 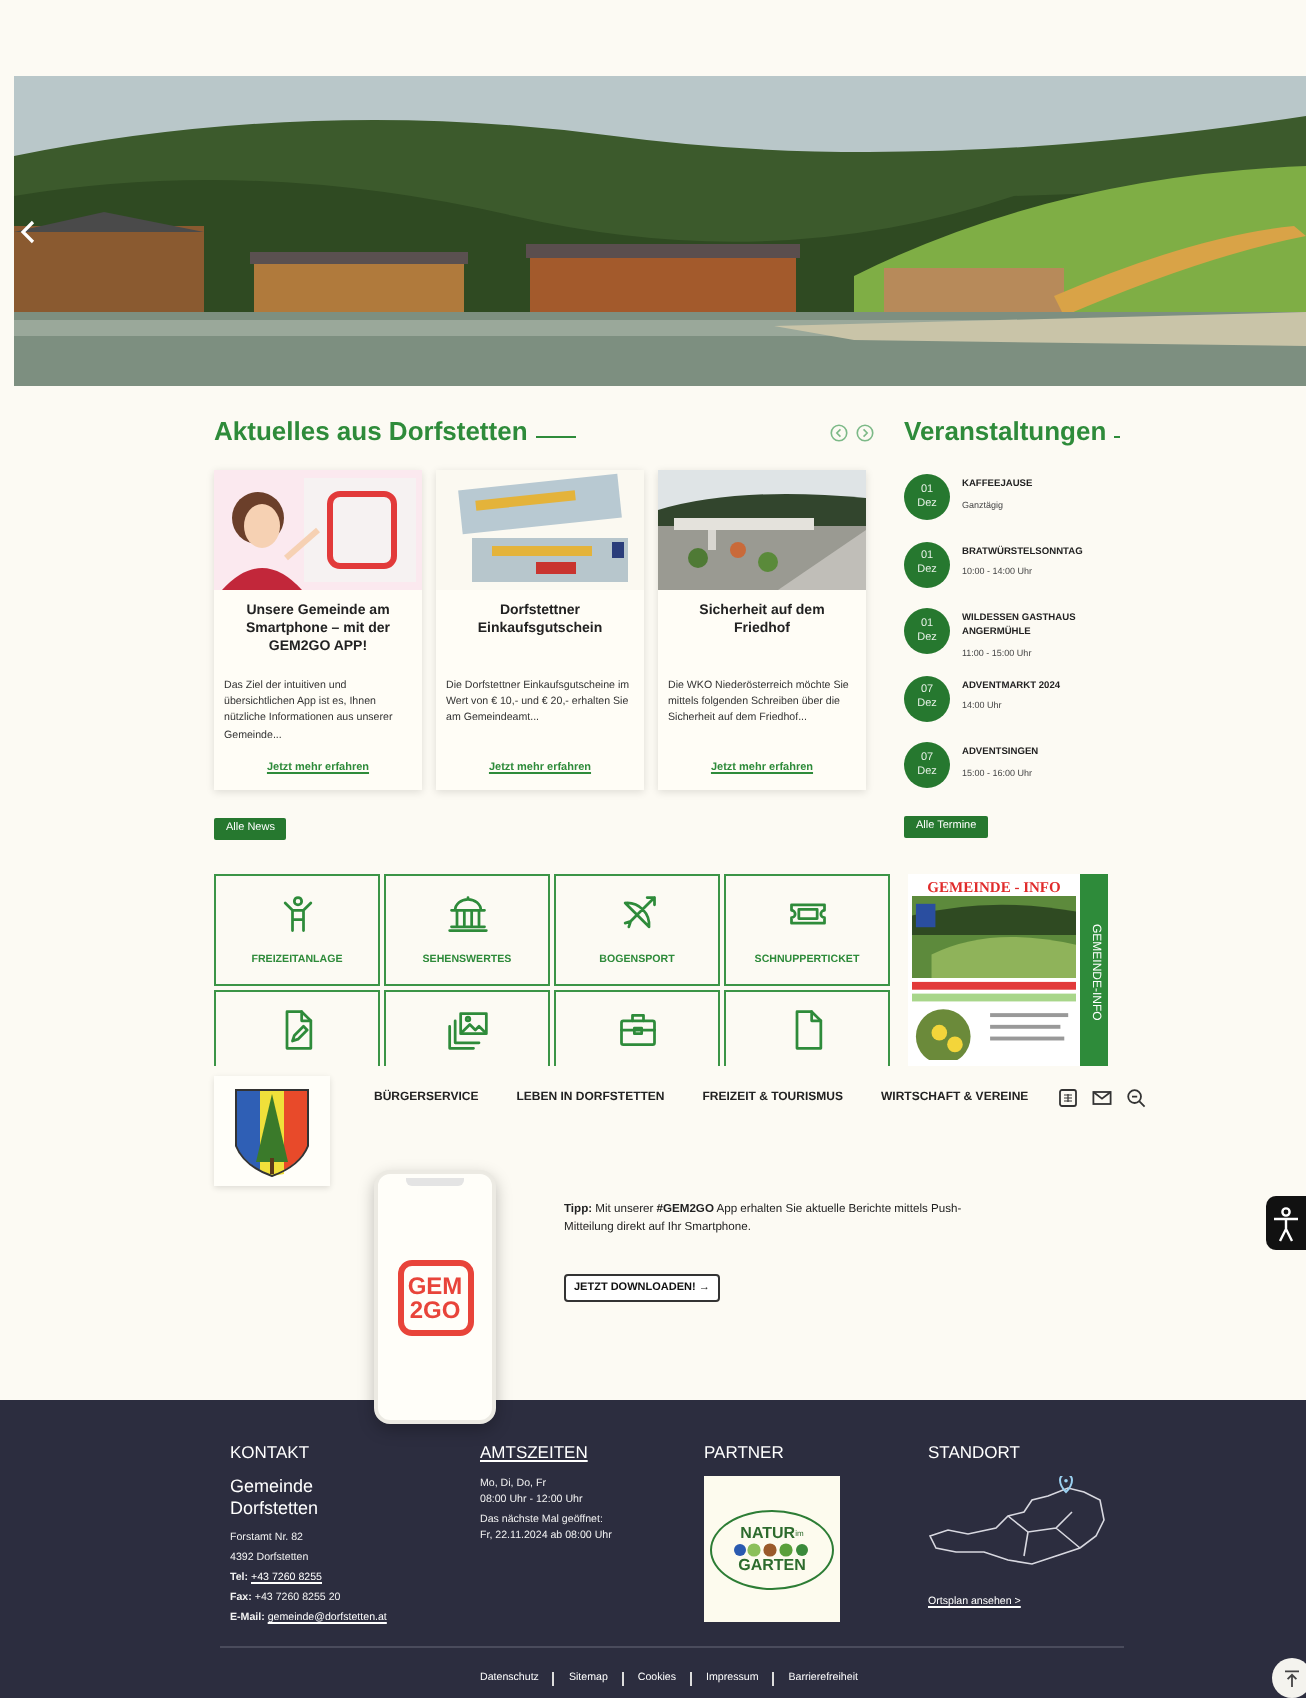 What do you see at coordinates (772, 1565) in the screenshot?
I see `logo-text: GARTEN` at bounding box center [772, 1565].